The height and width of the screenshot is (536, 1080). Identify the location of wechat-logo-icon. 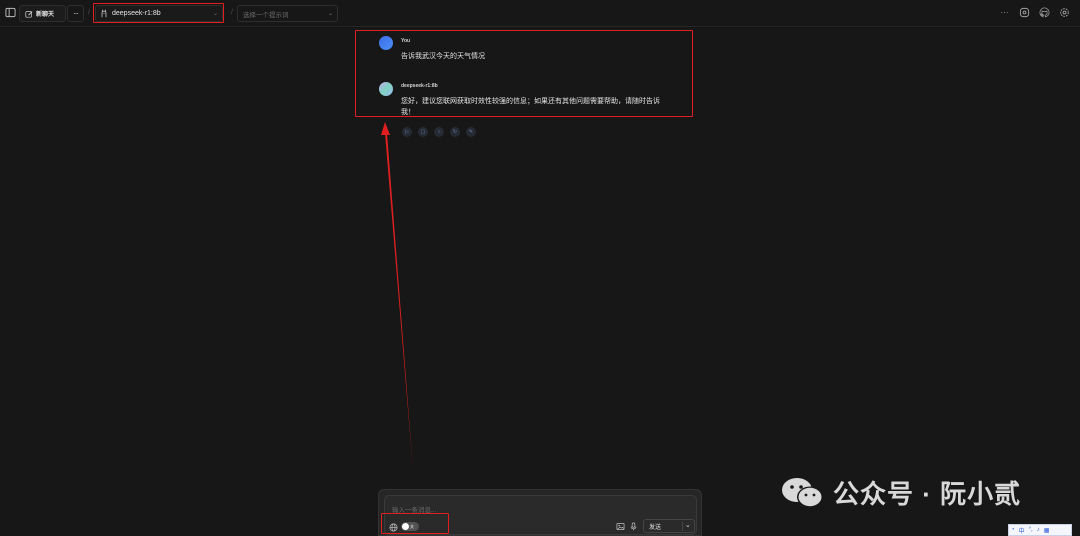
(802, 492).